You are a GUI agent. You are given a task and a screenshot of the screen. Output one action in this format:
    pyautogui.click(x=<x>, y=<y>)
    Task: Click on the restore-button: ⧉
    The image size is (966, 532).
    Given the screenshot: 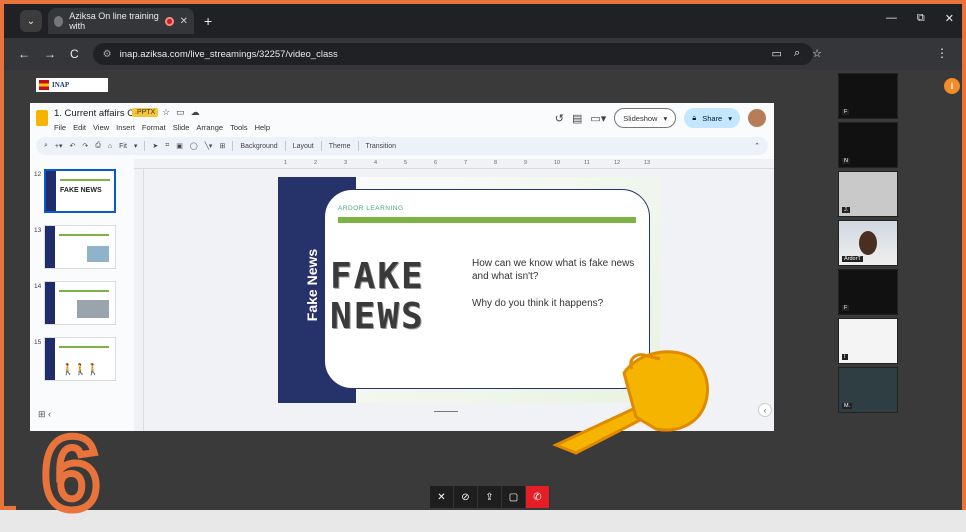 What is the action you would take?
    pyautogui.click(x=921, y=18)
    